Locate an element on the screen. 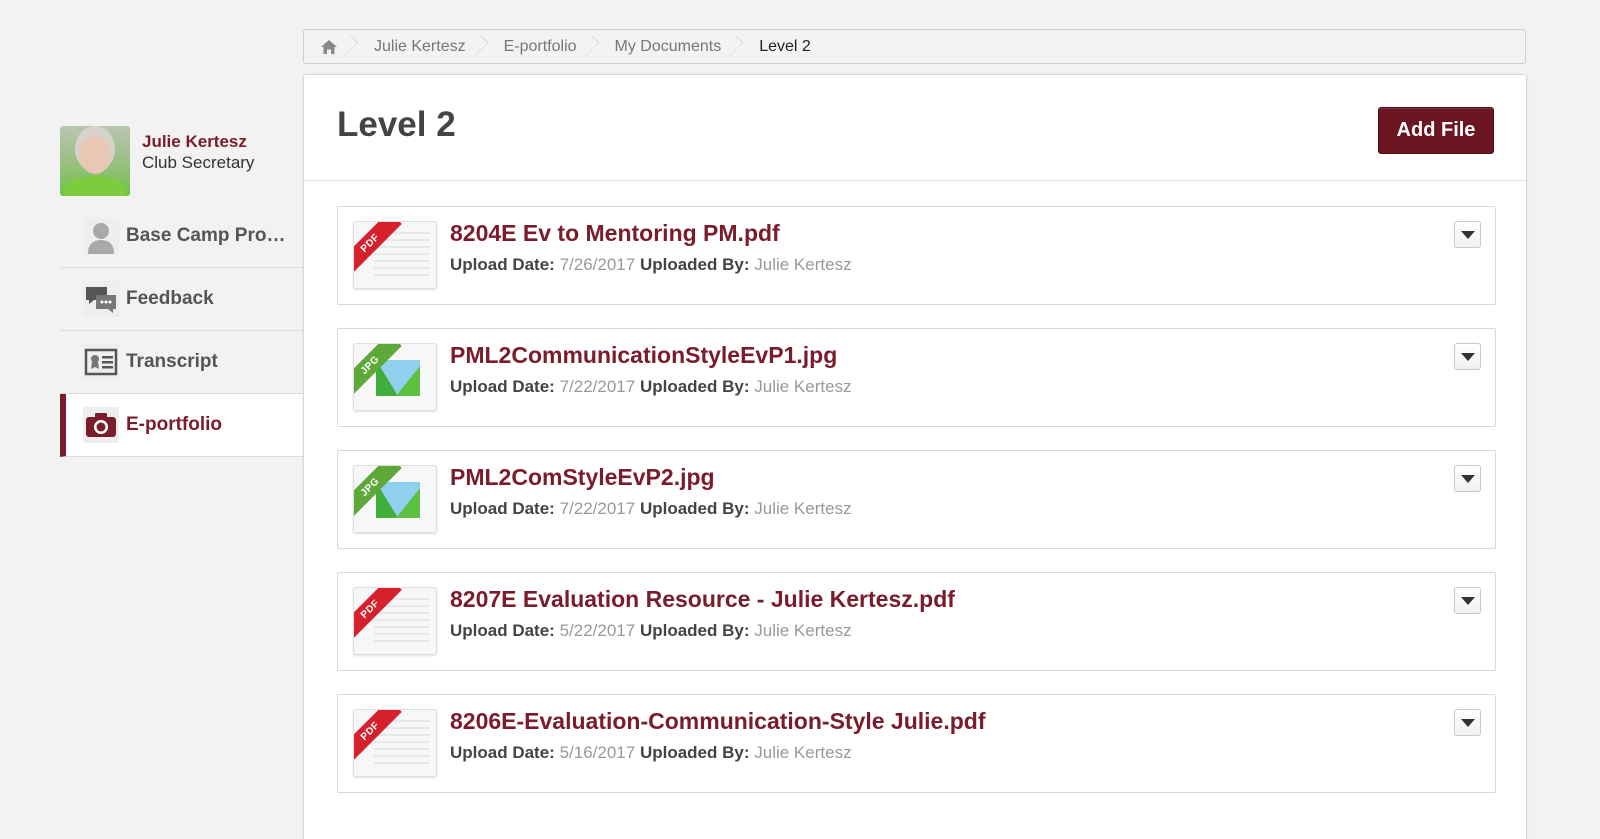  profile-card: Julie Kertesz Club Secretary is located at coordinates (157, 161).